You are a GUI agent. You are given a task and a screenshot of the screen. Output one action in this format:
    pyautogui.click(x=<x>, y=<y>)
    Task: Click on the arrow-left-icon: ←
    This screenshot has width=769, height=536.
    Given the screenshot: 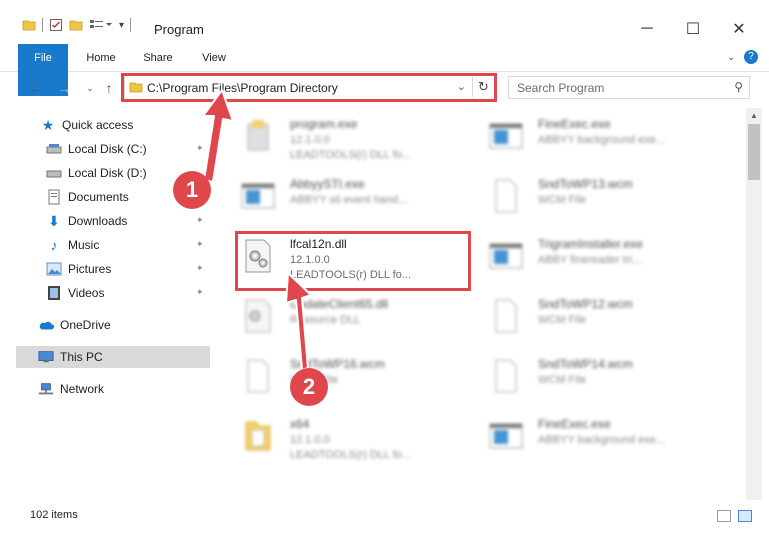 What is the action you would take?
    pyautogui.click(x=35, y=88)
    